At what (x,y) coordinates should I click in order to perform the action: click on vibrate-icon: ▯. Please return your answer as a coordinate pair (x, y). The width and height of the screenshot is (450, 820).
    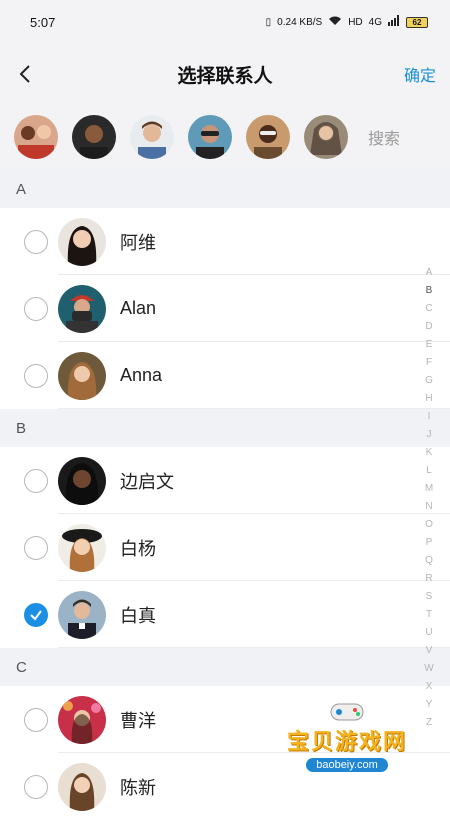
    Looking at the image, I should click on (268, 22).